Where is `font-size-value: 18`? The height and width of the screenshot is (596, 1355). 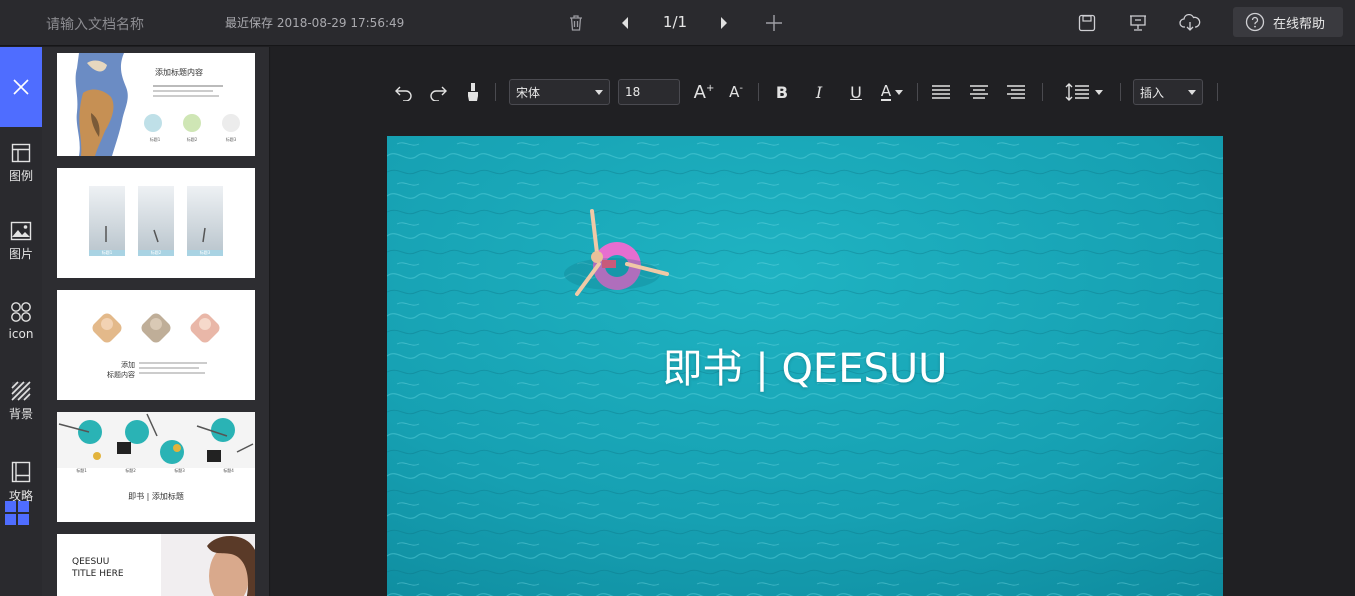 font-size-value: 18 is located at coordinates (633, 92).